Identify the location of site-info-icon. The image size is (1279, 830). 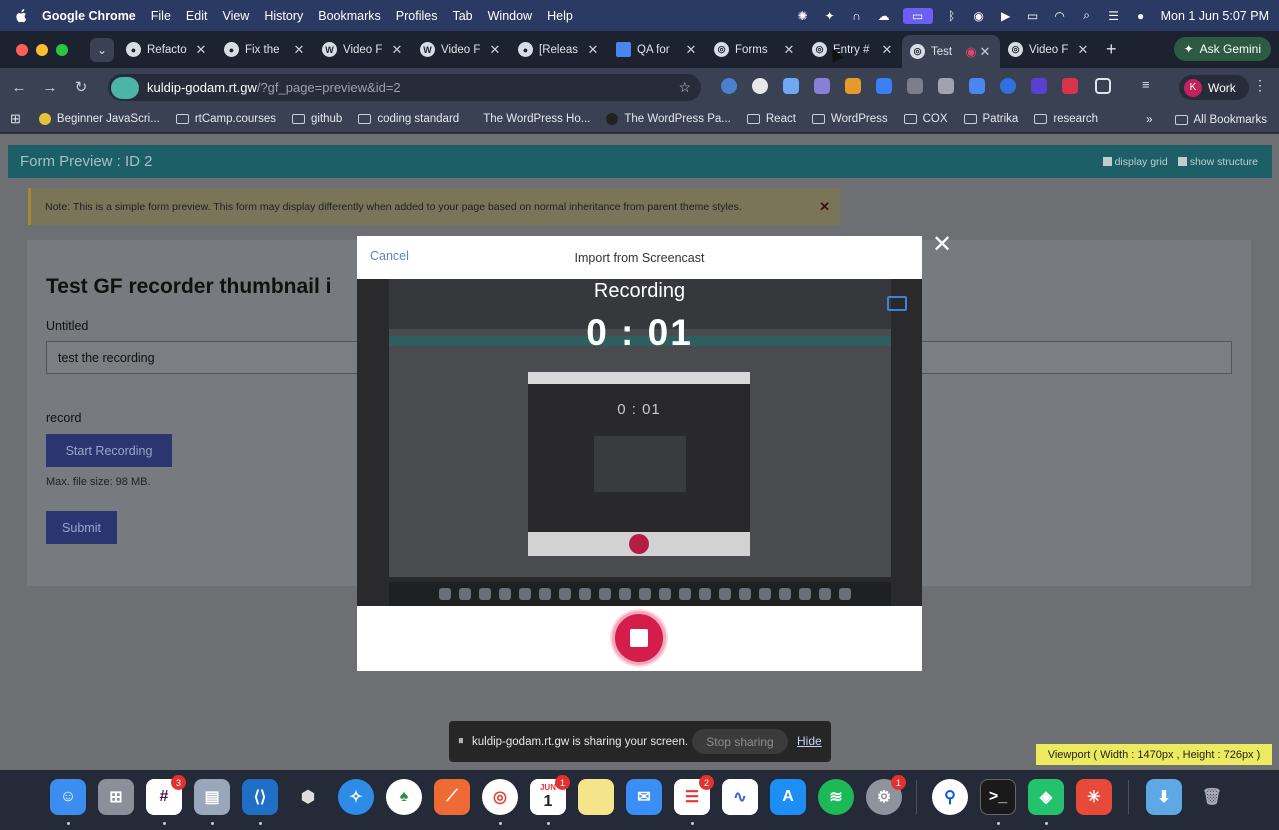
(125, 87).